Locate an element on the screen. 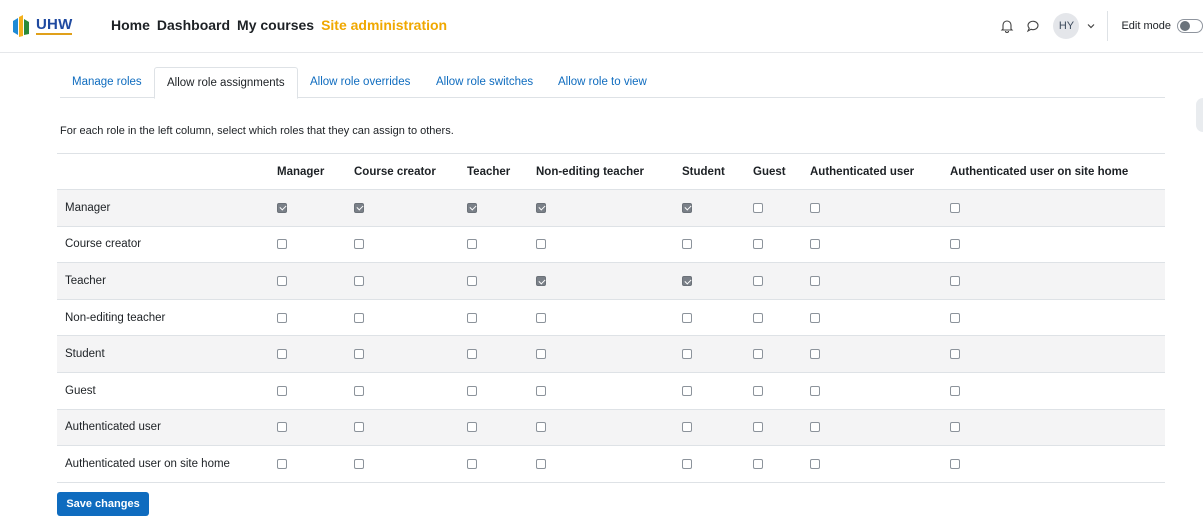 The width and height of the screenshot is (1203, 516). nav-item-site-administration: Site administration is located at coordinates (384, 25).